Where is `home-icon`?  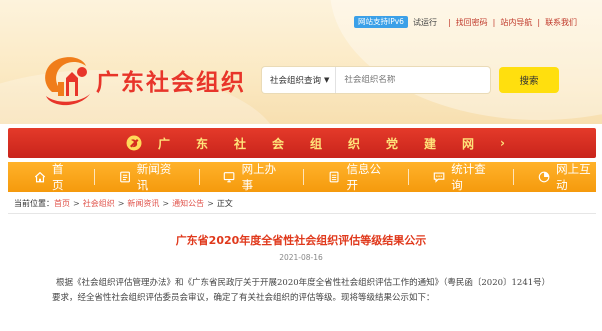 home-icon is located at coordinates (40, 177).